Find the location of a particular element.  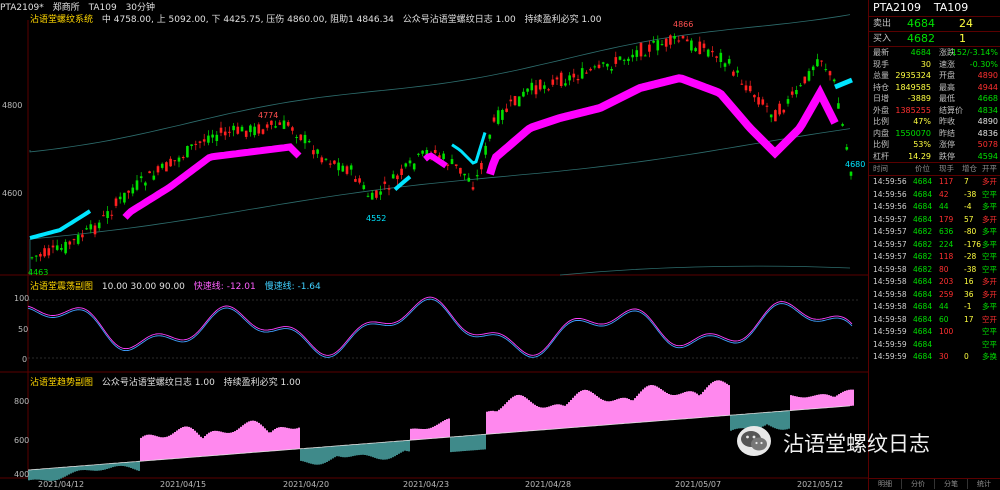

ma-band-alt is located at coordinates (469, 148).